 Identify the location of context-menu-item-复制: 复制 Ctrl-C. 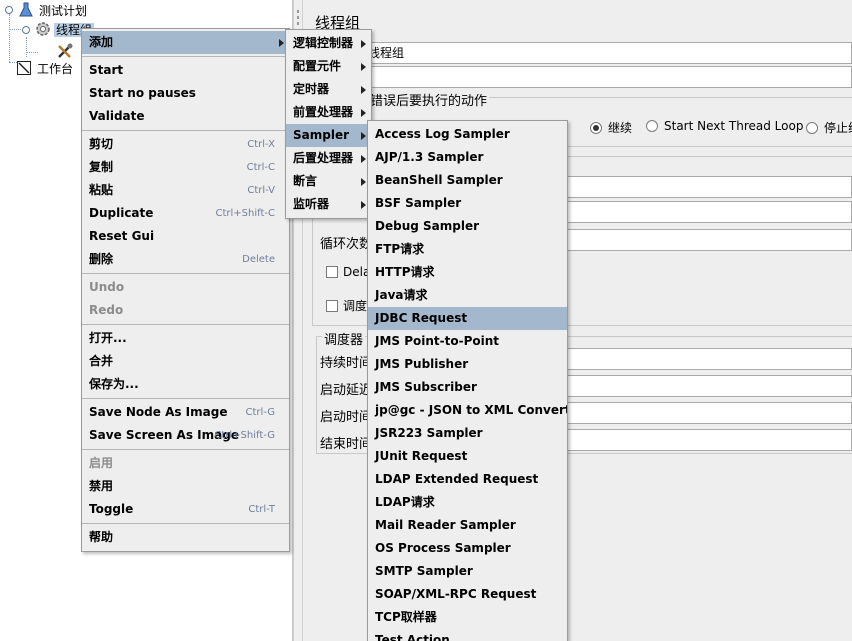
(185, 167).